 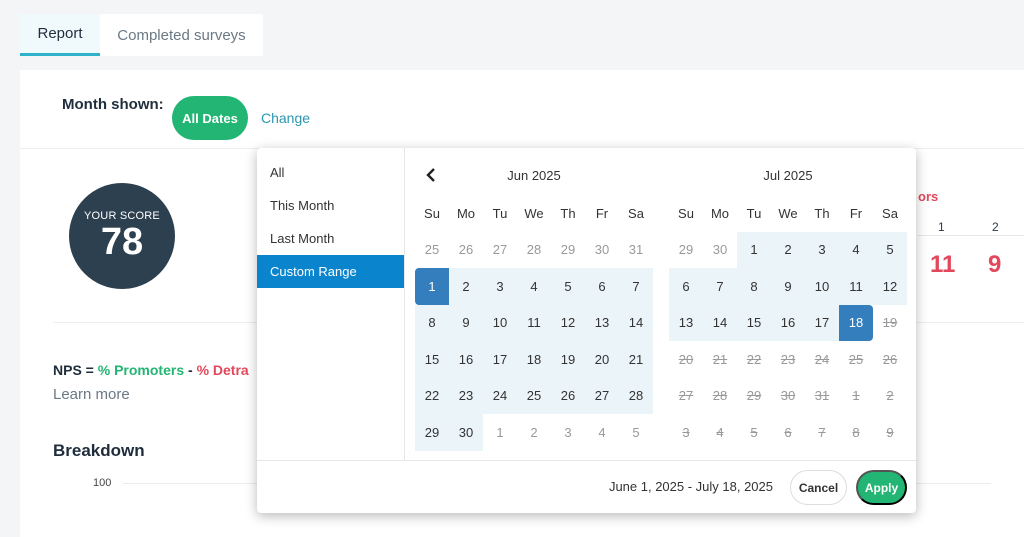 What do you see at coordinates (602, 213) in the screenshot?
I see `weekday-header: Fr` at bounding box center [602, 213].